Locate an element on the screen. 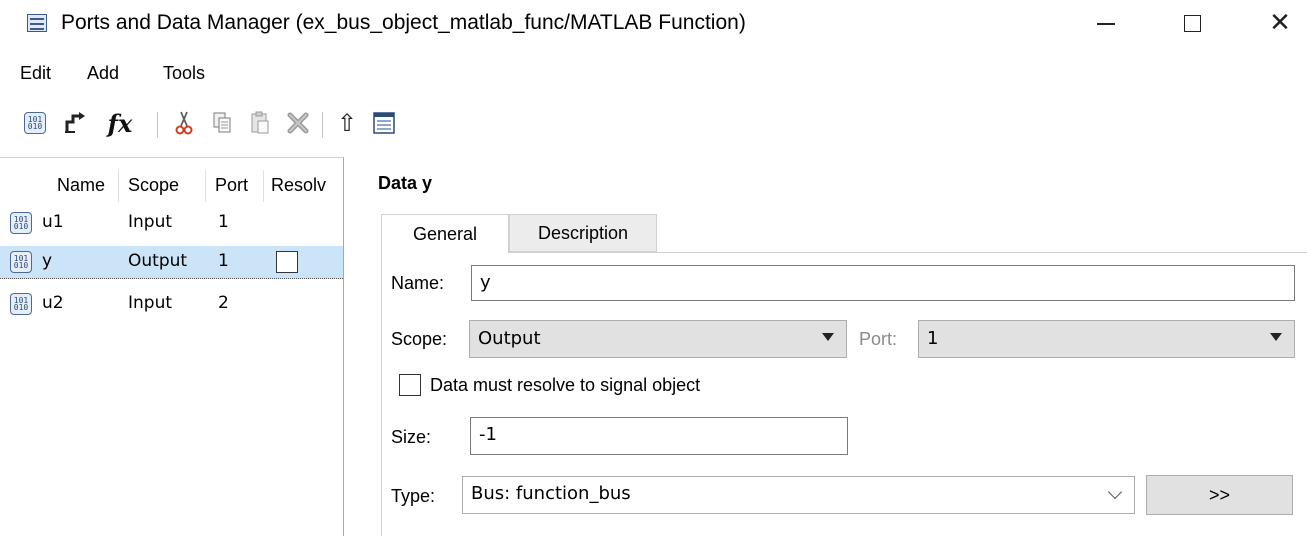 The width and height of the screenshot is (1307, 536). close-icon: ✕ is located at coordinates (1280, 23).